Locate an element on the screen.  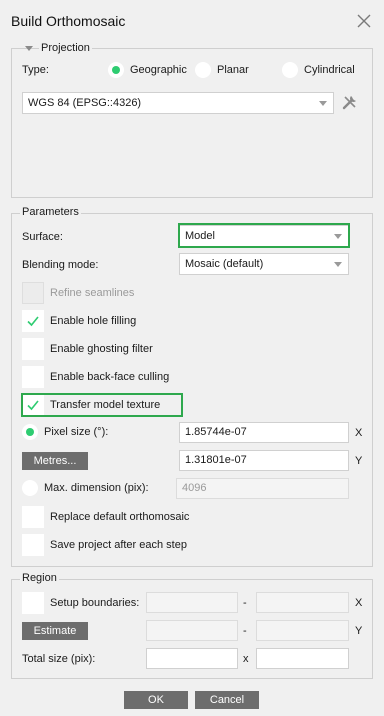
transfer-texture-highlight is located at coordinates (102, 405).